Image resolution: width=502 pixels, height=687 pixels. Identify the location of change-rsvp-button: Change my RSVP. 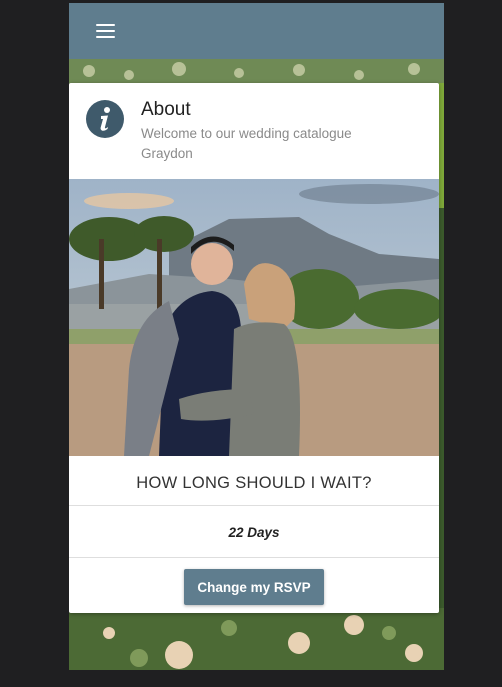
(254, 587).